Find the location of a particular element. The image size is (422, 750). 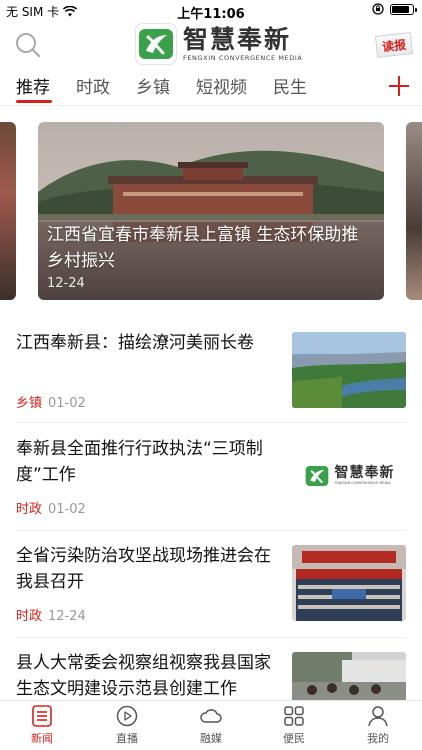

news-date: 12-24 is located at coordinates (67, 616).